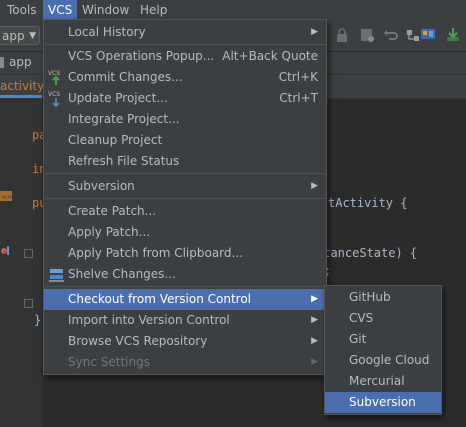 This screenshot has height=427, width=466. Describe the element at coordinates (361, 318) in the screenshot. I see `submenu-item-label: CVS` at that location.